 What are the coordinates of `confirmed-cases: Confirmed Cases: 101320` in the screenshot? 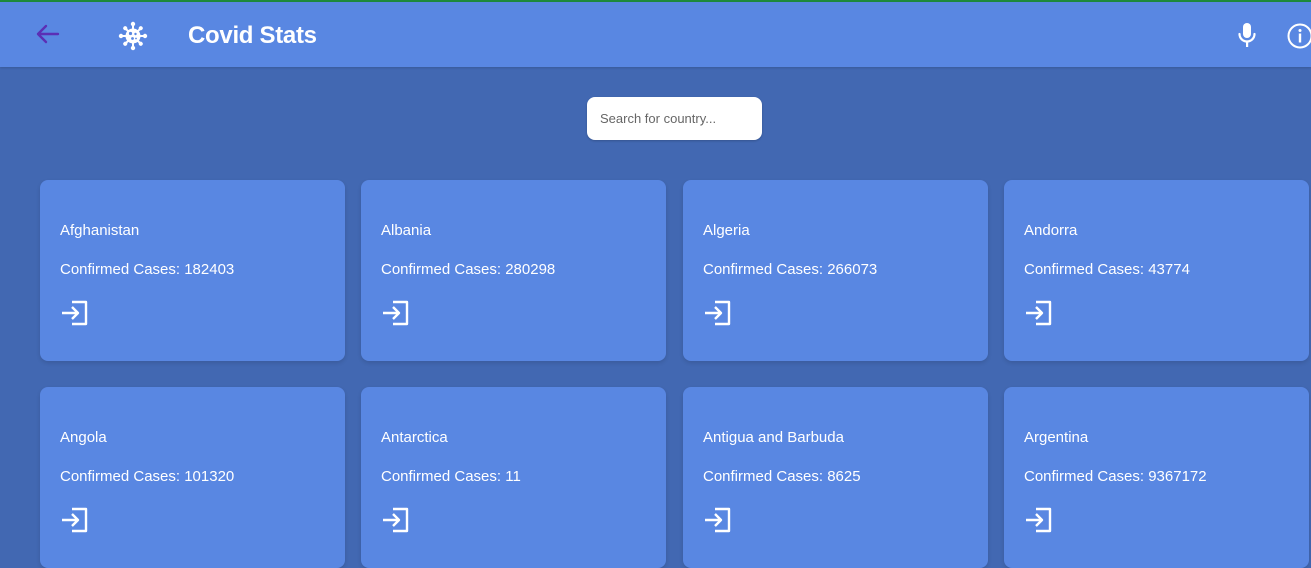 It's located at (147, 477).